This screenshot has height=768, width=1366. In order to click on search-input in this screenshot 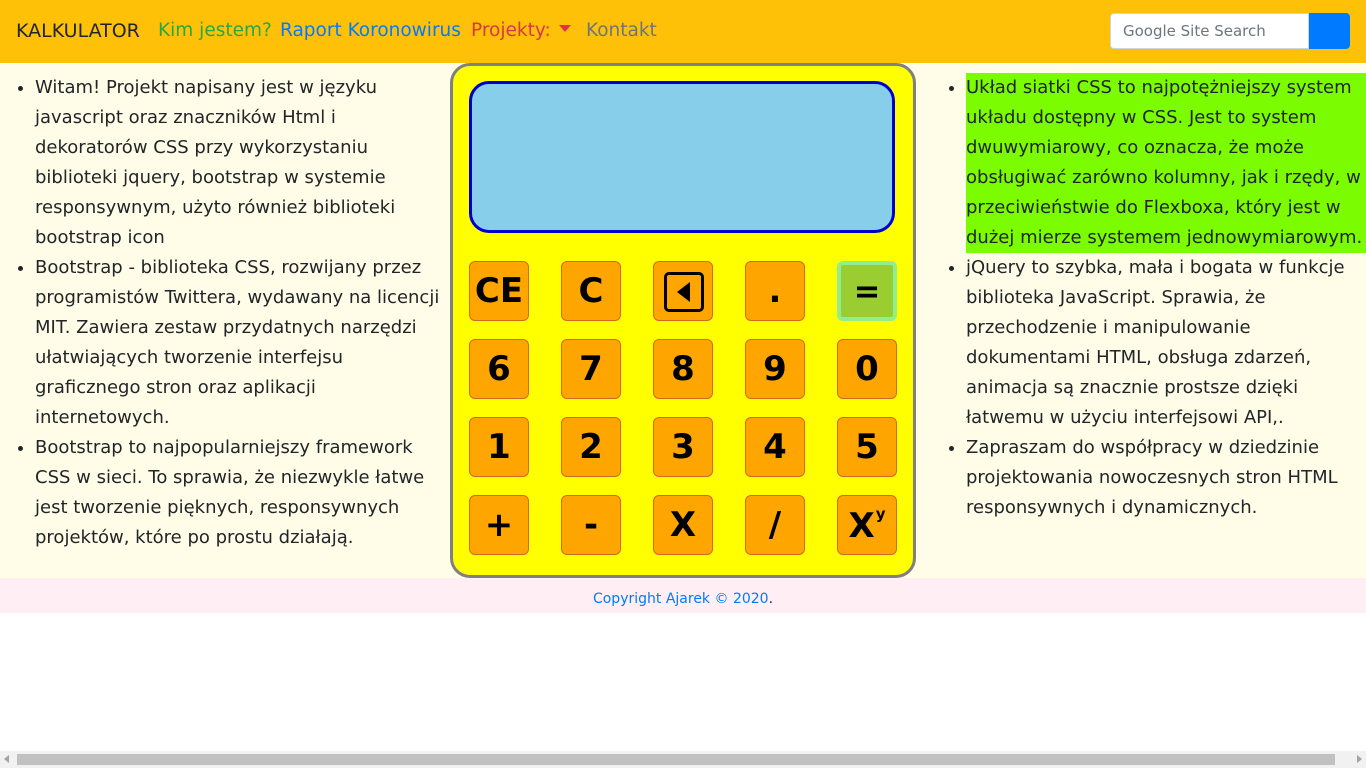, I will do `click(1209, 31)`.